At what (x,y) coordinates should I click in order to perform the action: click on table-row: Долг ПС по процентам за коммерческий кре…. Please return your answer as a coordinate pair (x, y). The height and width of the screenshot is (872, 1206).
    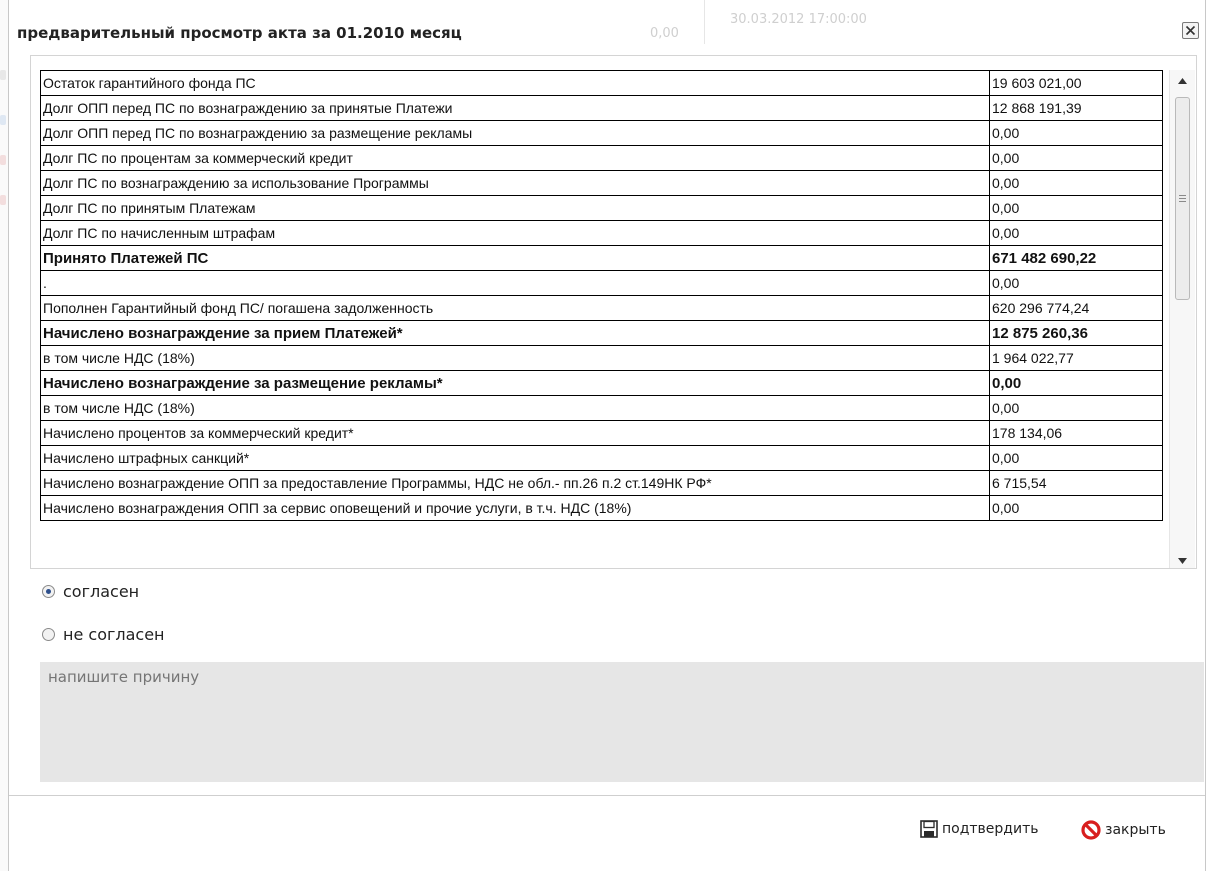
    Looking at the image, I should click on (601, 158).